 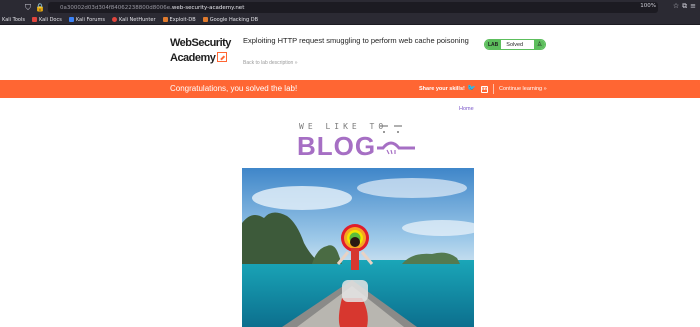 What do you see at coordinates (133, 20) in the screenshot?
I see `bookmark-kali-nethunter: Kali NetHunter` at bounding box center [133, 20].